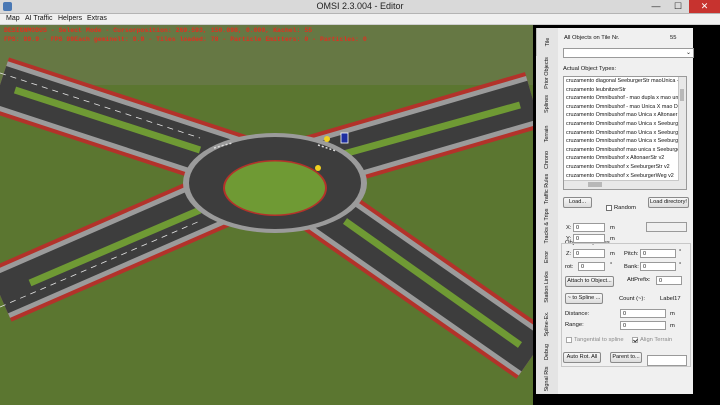 The image size is (720, 405). I want to click on distance-unit: m, so click(672, 314).